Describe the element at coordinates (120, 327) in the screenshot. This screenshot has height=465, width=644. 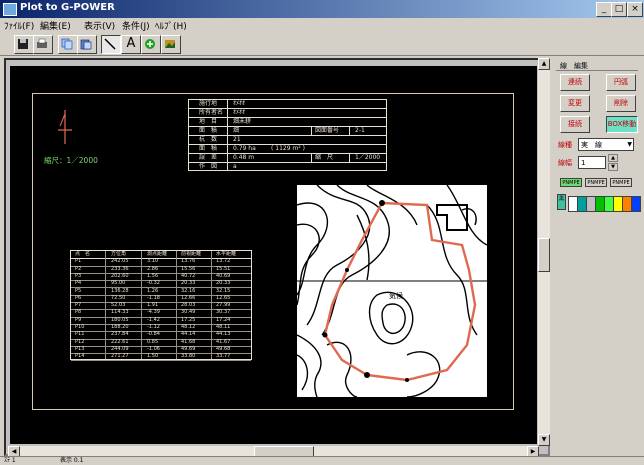
I see `table-cell: 188.20` at that location.